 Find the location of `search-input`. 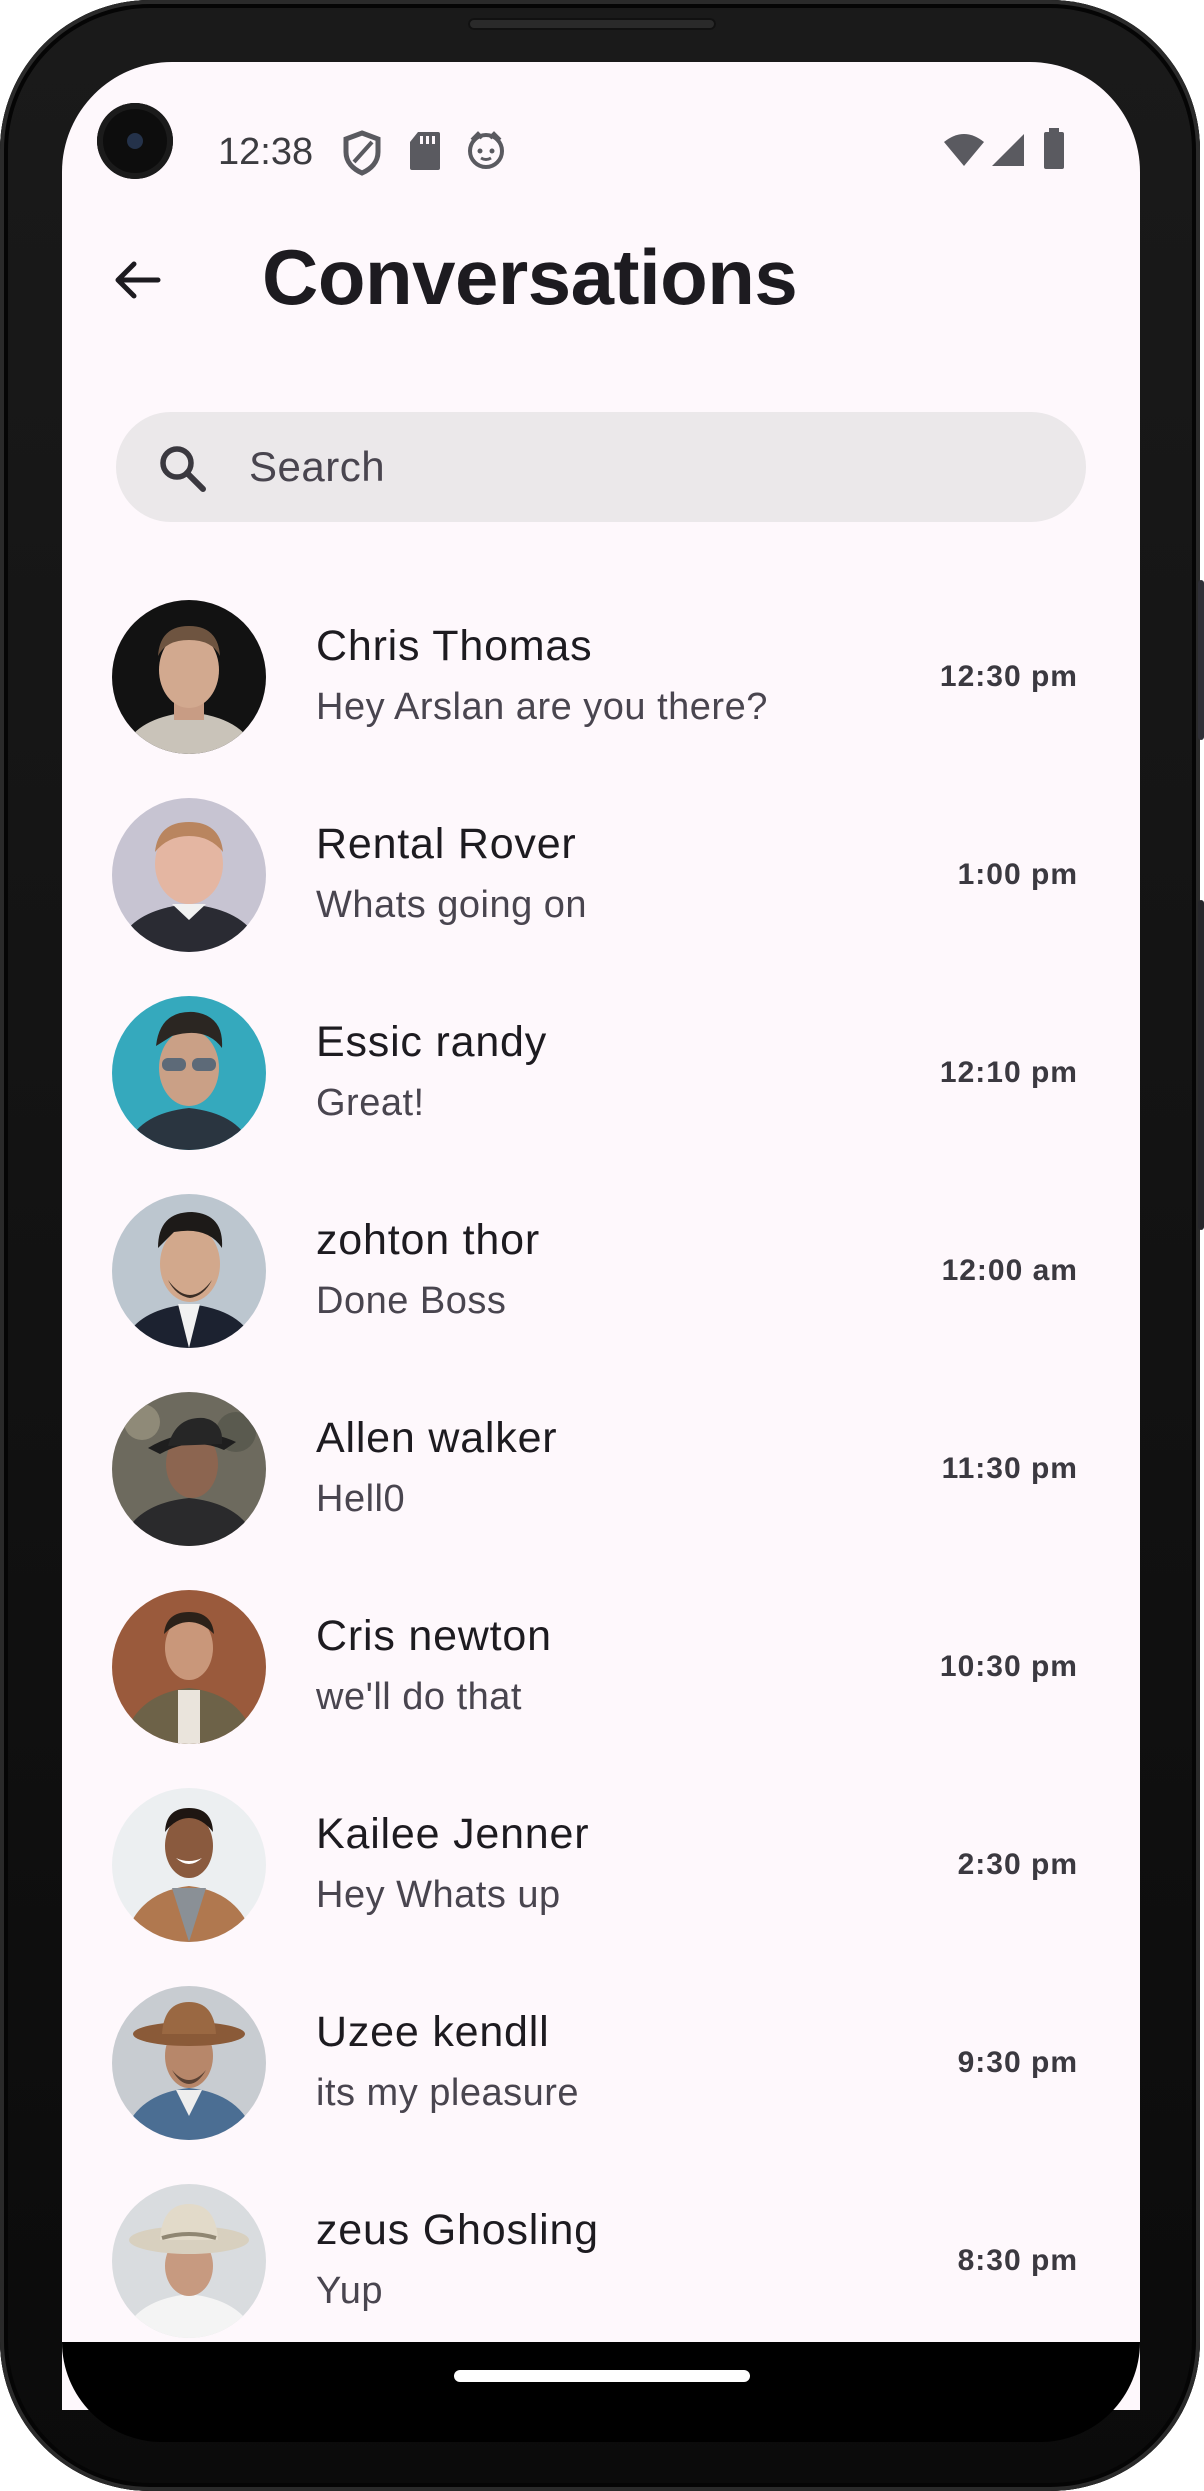

search-input is located at coordinates (639, 467).